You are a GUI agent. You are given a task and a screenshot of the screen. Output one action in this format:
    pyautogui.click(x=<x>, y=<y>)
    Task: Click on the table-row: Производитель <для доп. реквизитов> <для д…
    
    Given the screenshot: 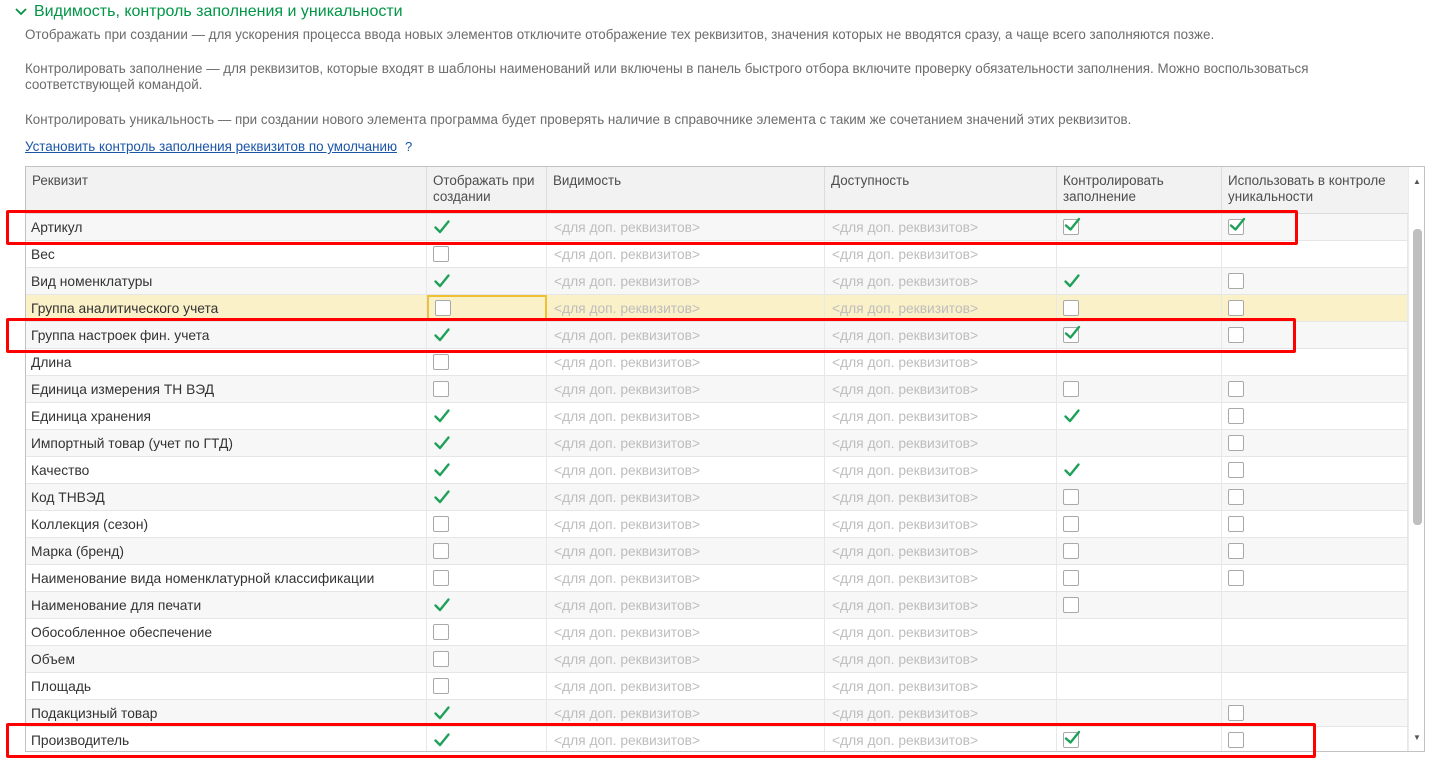 What is the action you would take?
    pyautogui.click(x=717, y=739)
    